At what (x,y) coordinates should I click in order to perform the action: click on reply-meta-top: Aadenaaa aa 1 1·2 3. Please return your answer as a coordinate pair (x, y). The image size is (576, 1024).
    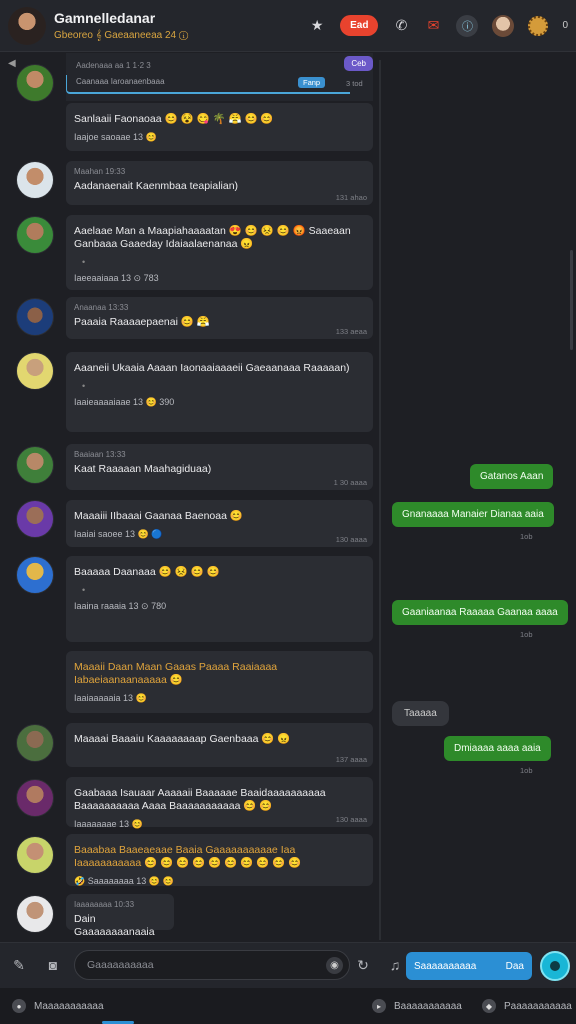
    Looking at the image, I should click on (113, 65).